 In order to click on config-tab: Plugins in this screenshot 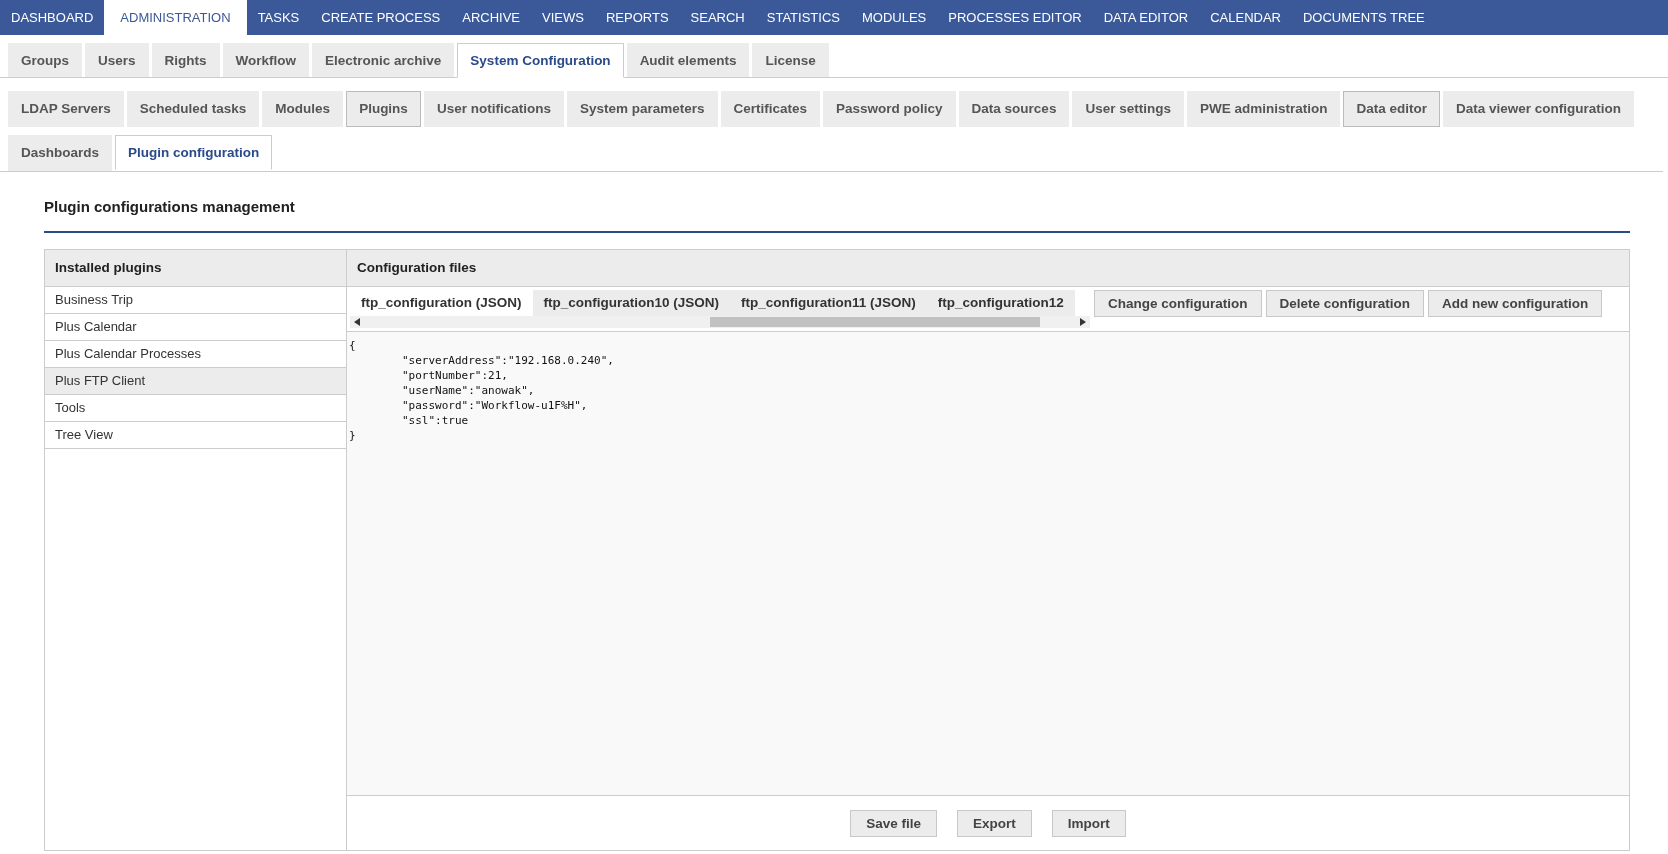, I will do `click(383, 109)`.